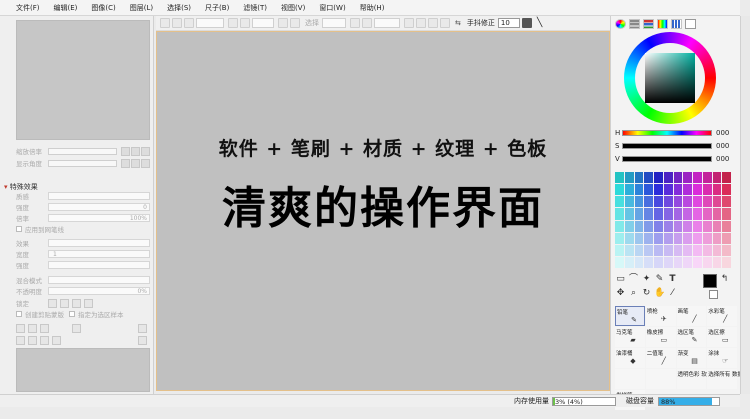 The image size is (750, 419). Describe the element at coordinates (722, 146) in the screenshot. I see `saturation-value: 000` at that location.